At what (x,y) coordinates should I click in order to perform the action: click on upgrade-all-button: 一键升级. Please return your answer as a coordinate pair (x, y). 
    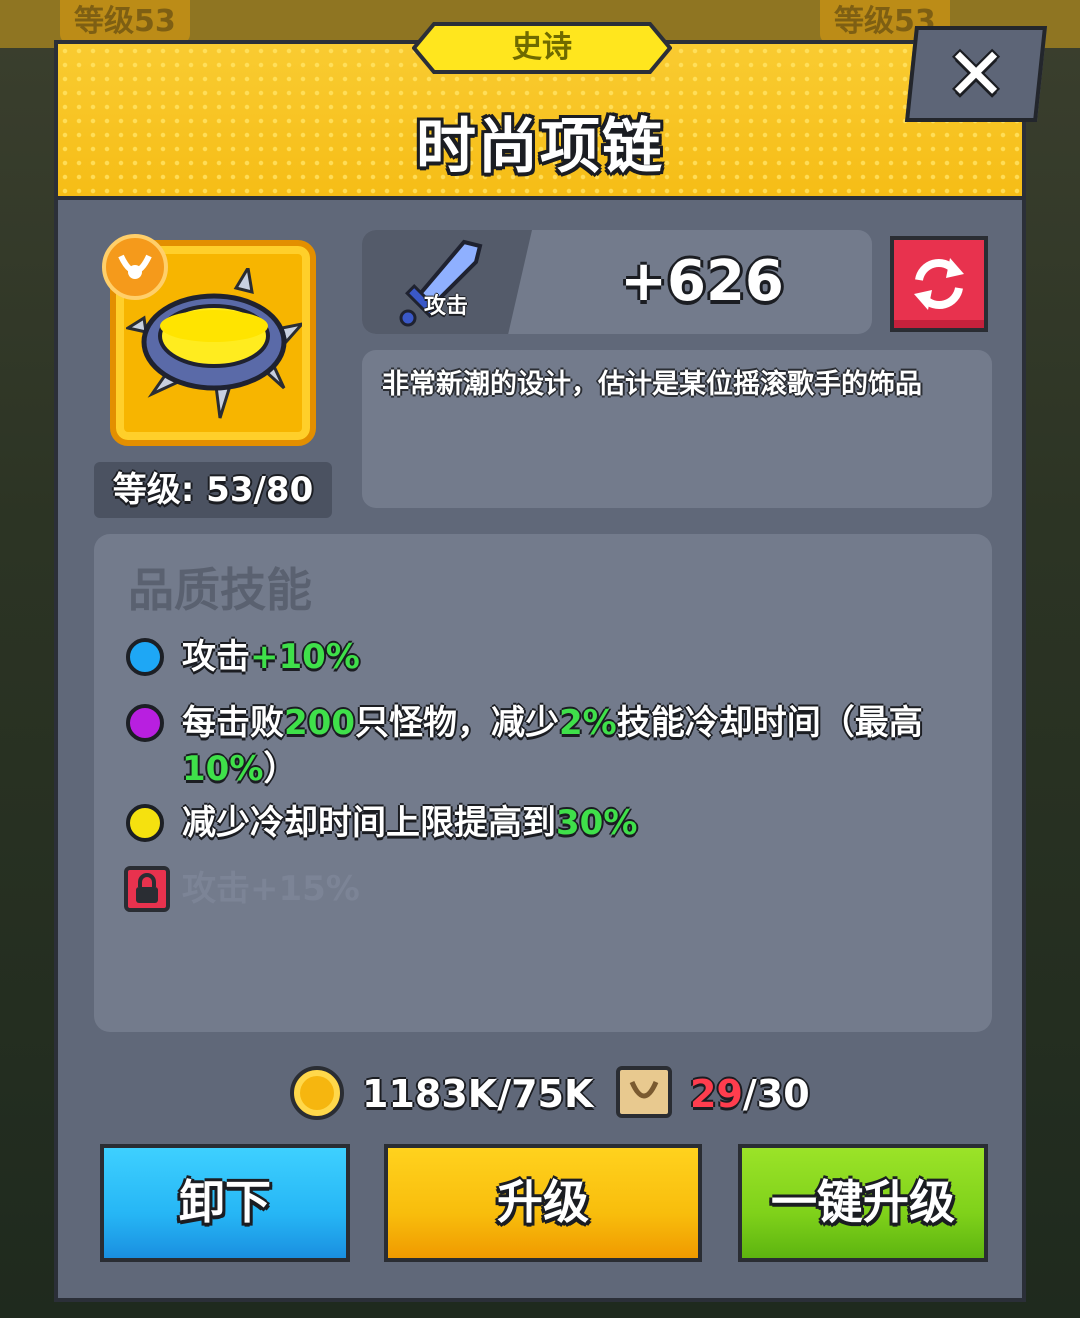
    Looking at the image, I should click on (863, 1203).